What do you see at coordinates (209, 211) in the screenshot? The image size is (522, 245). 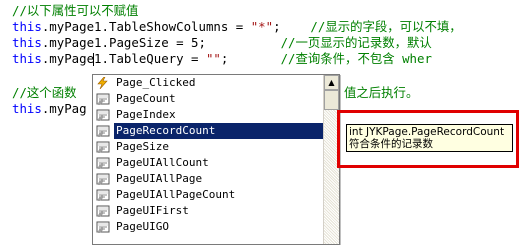 I see `completion-item: PageUIFirst` at bounding box center [209, 211].